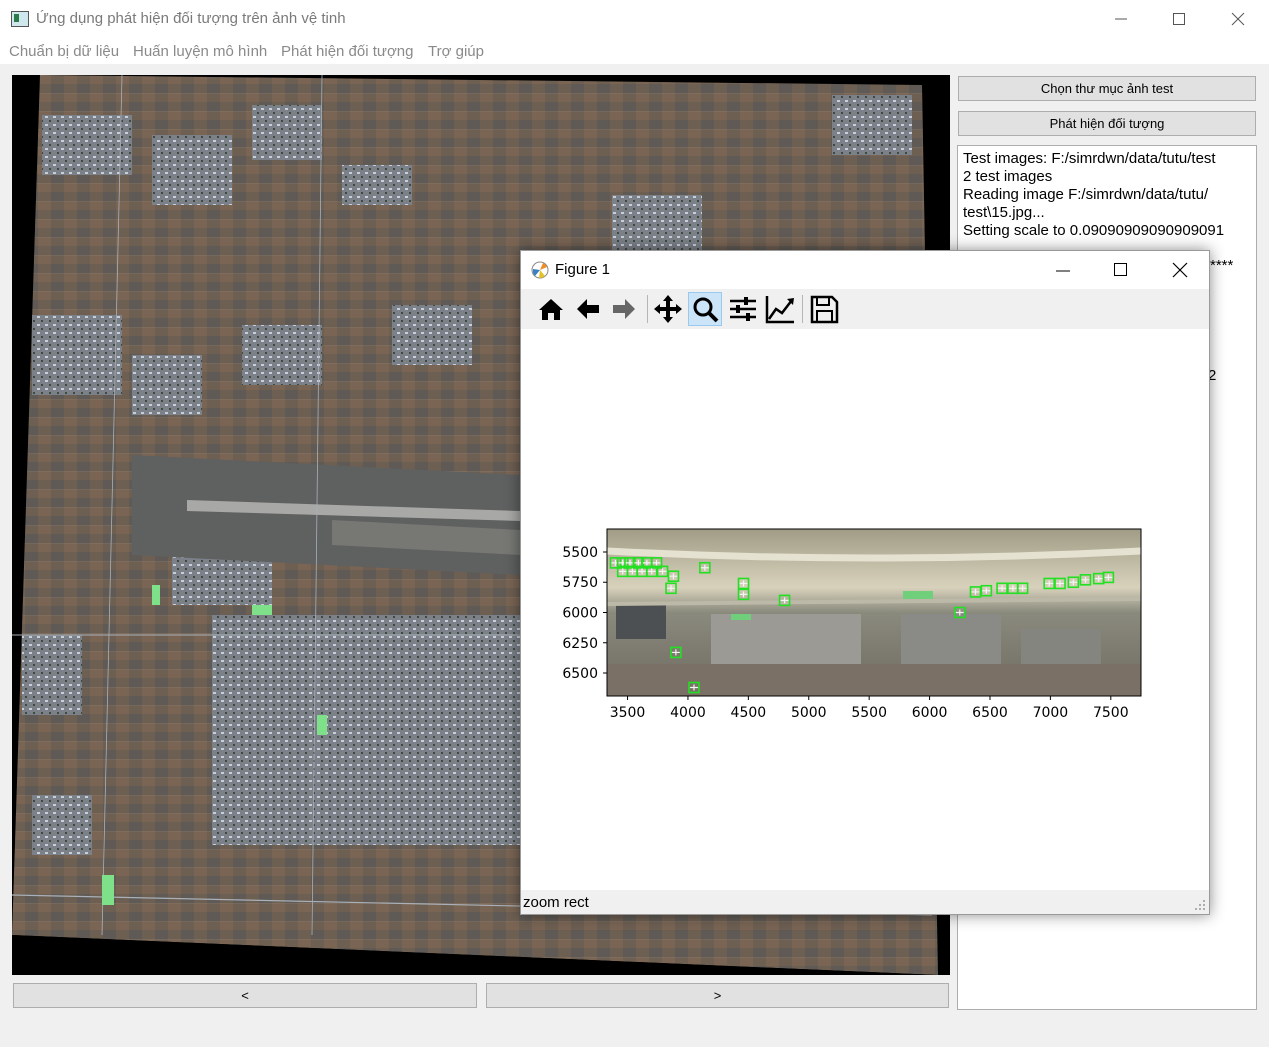 Image resolution: width=1269 pixels, height=1047 pixels. What do you see at coordinates (580, 553) in the screenshot?
I see `y-tick-label: 5500` at bounding box center [580, 553].